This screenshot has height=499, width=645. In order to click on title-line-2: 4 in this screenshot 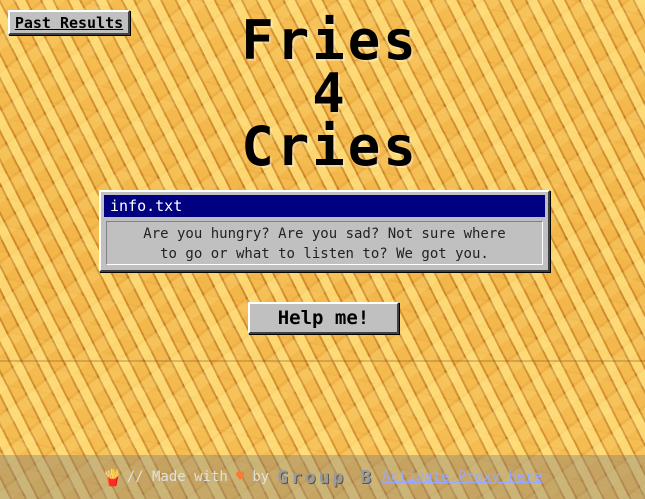, I will do `click(330, 93)`.